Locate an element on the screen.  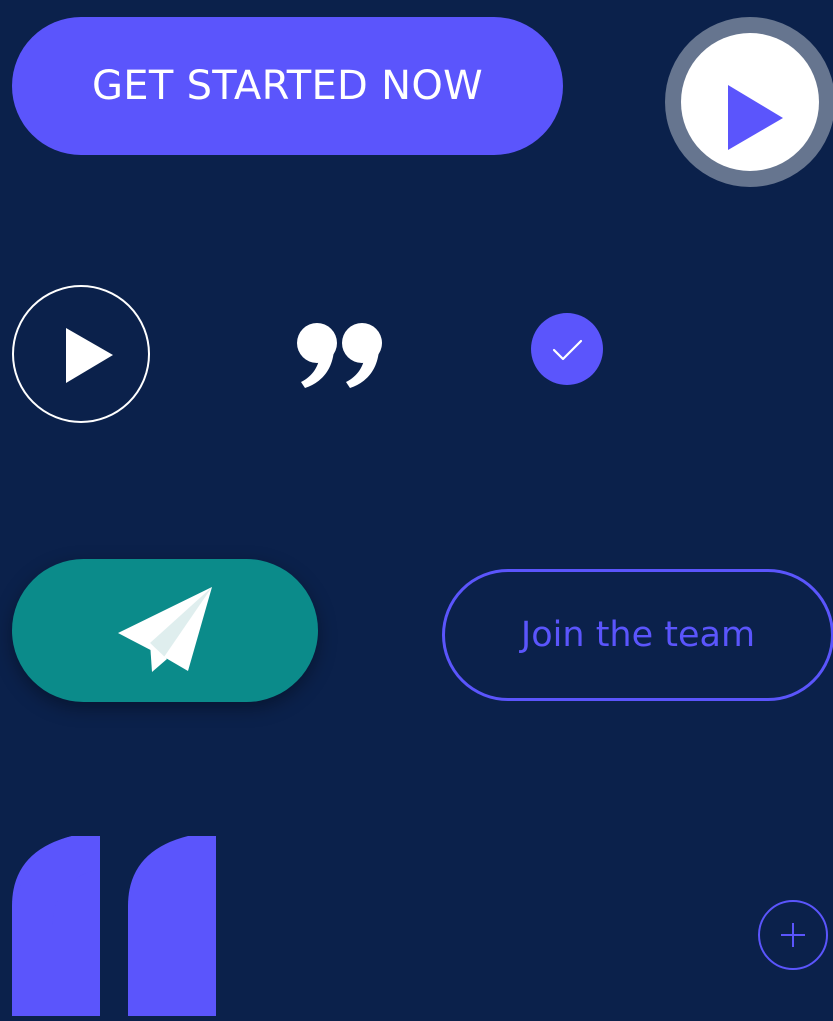
play-video-button is located at coordinates (81, 354).